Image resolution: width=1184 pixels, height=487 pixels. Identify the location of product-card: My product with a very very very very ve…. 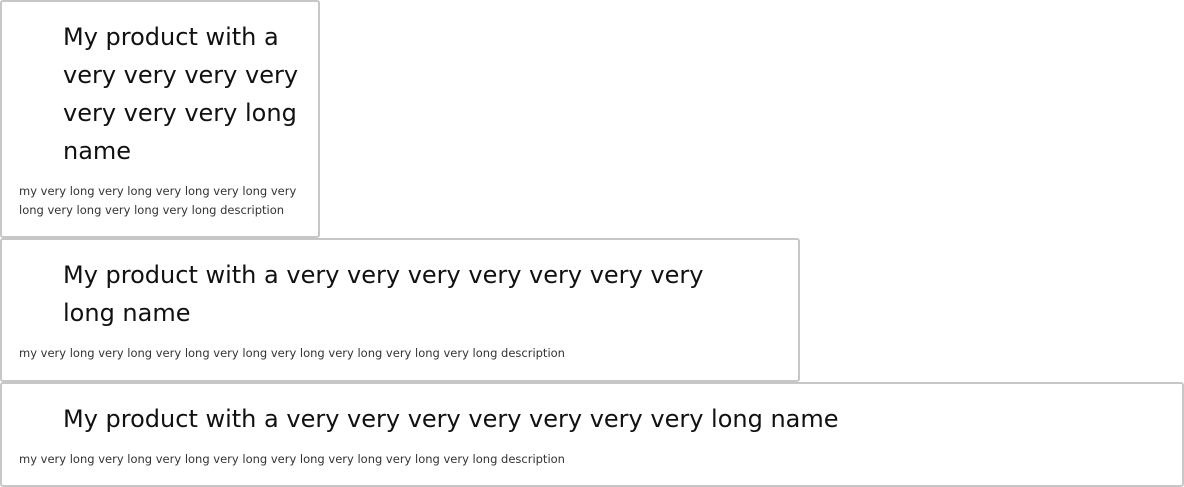
(160, 119).